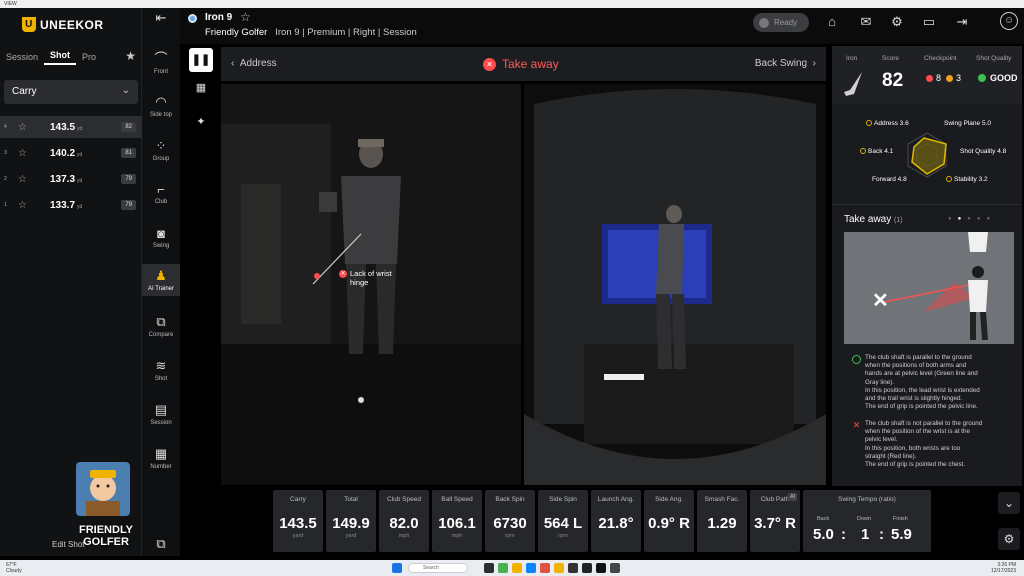 This screenshot has height=576, width=1024. I want to click on collapse-panel-icon: ⇤, so click(161, 19).